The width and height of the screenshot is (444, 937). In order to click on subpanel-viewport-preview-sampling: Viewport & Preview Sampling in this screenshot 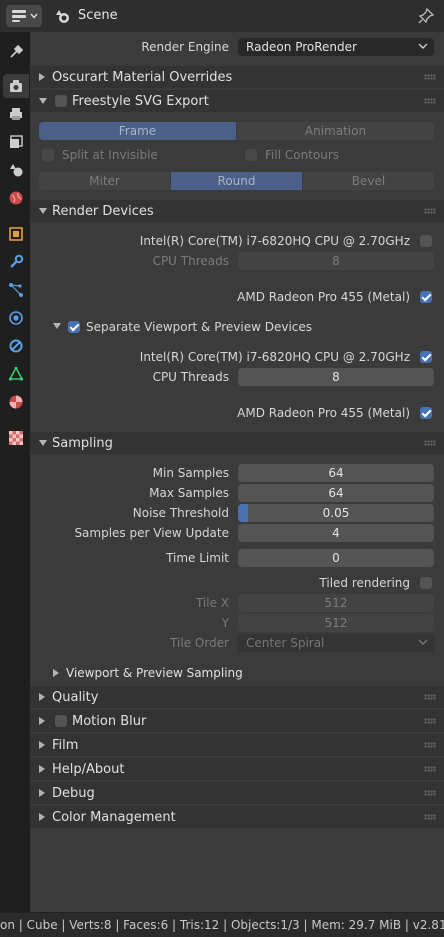, I will do `click(239, 673)`.